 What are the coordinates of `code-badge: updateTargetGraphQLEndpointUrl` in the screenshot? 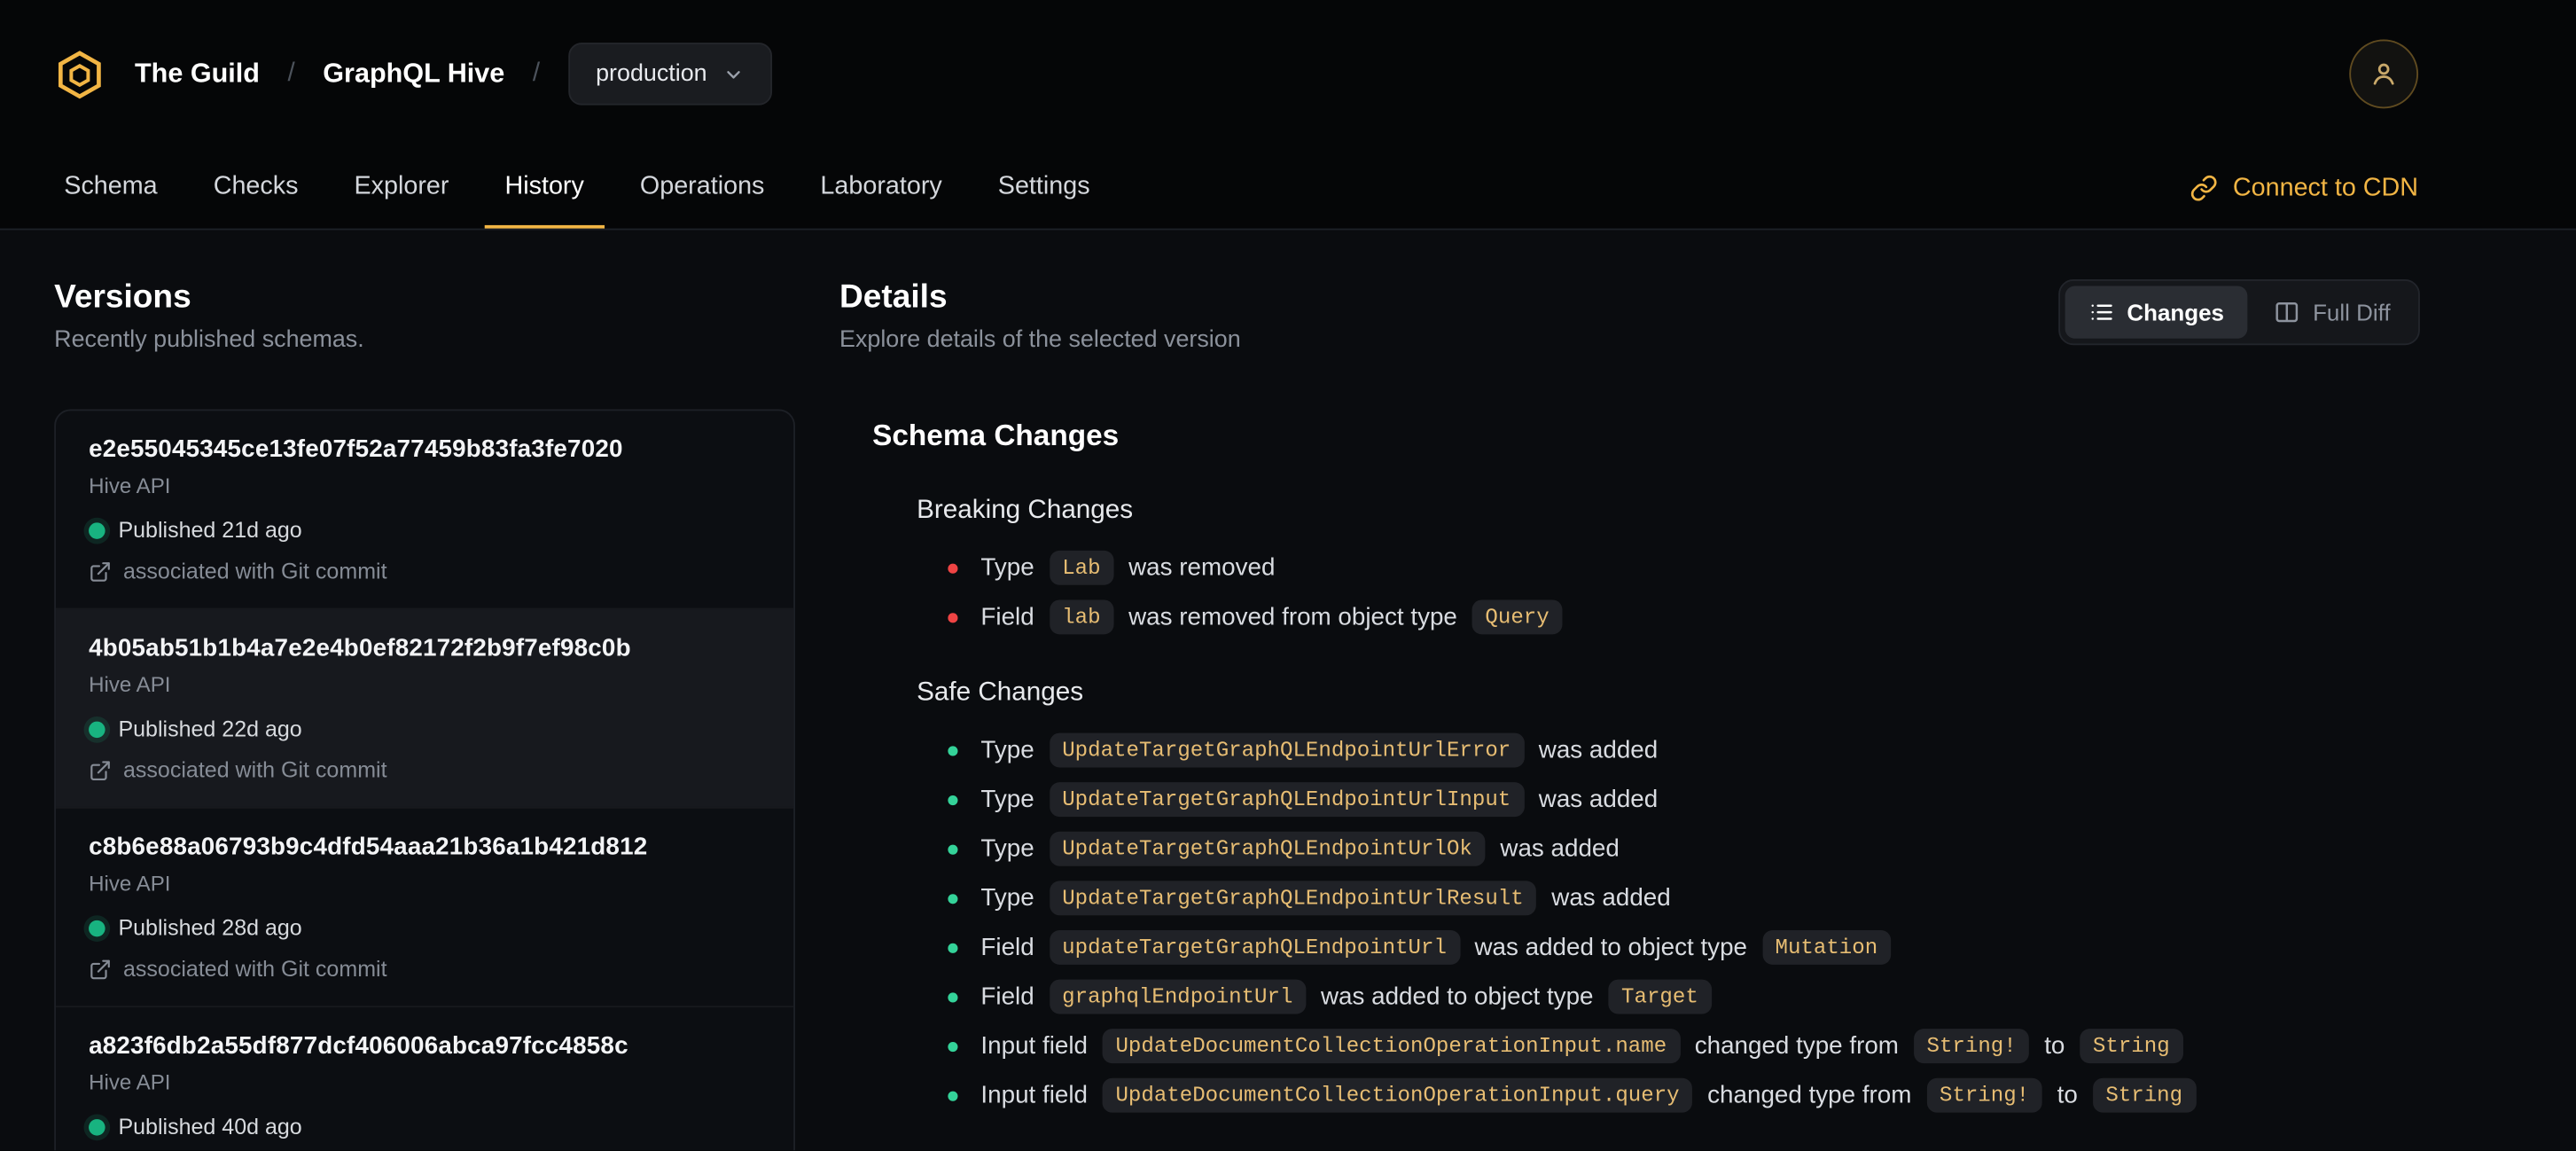 It's located at (1254, 947).